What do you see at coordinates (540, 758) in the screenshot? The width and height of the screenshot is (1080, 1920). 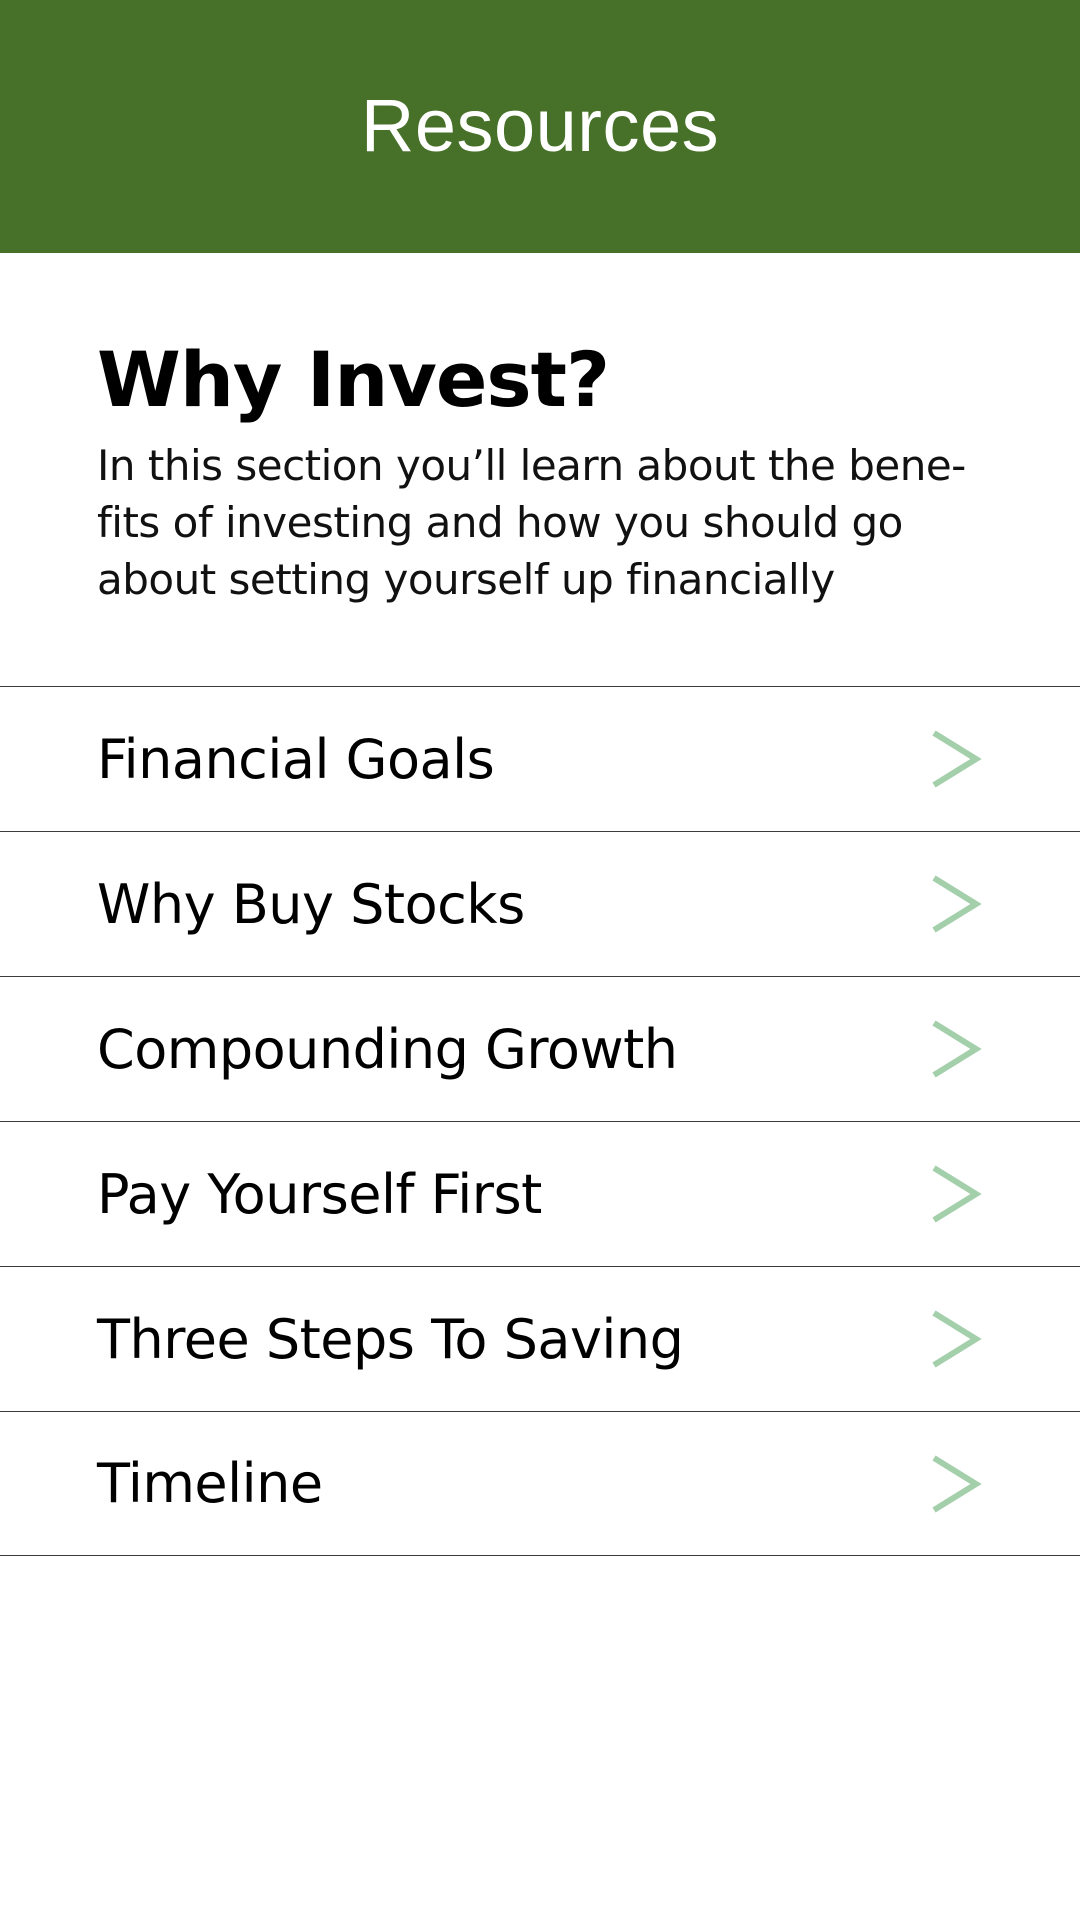 I see `list-item-financial-goals: Financial Goals` at bounding box center [540, 758].